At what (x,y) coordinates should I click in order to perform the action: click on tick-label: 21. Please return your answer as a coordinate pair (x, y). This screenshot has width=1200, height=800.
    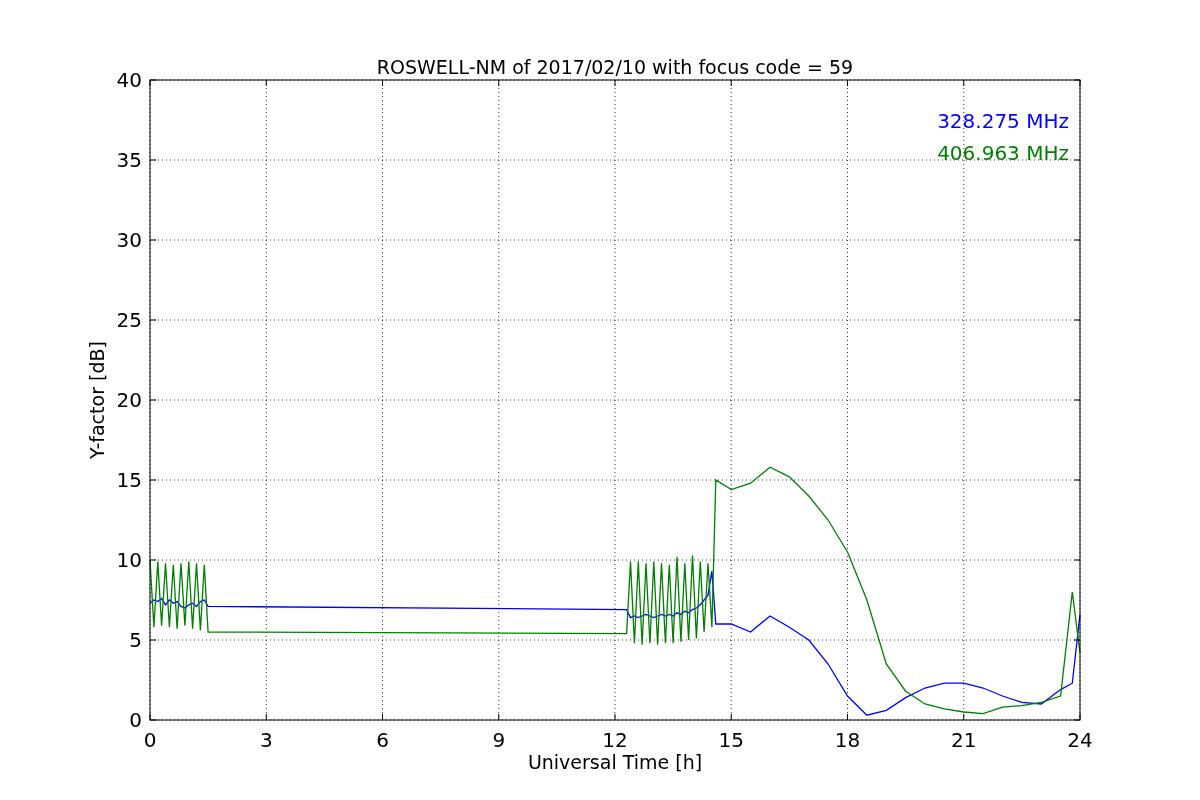
    Looking at the image, I should click on (964, 740).